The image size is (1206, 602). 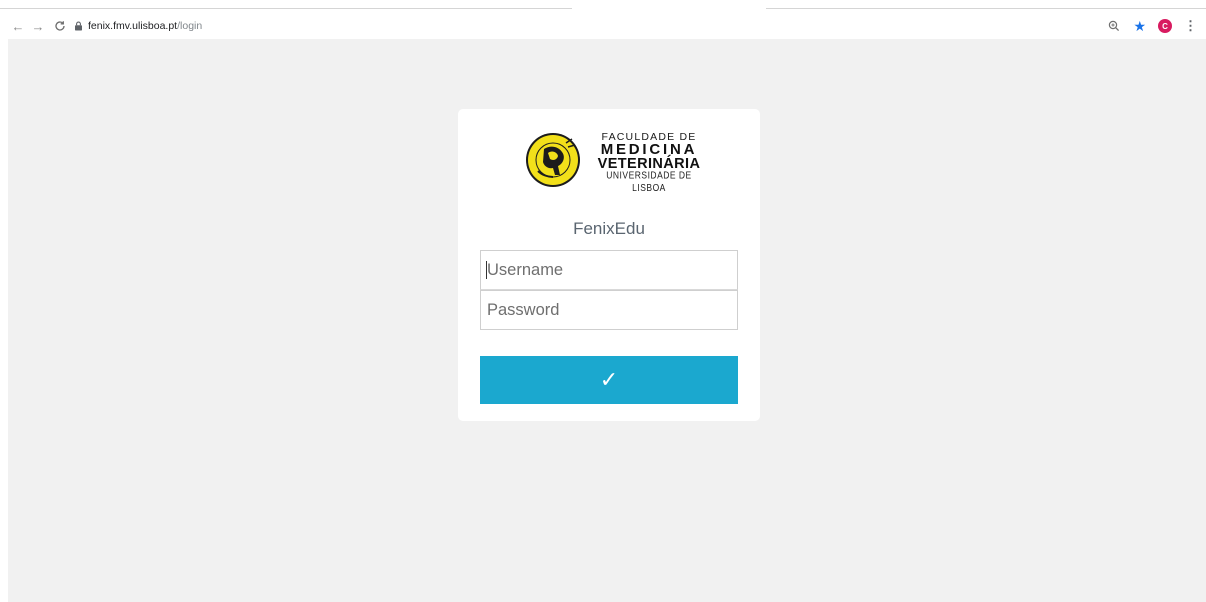 I want to click on zoom-icon, so click(x=1114, y=26).